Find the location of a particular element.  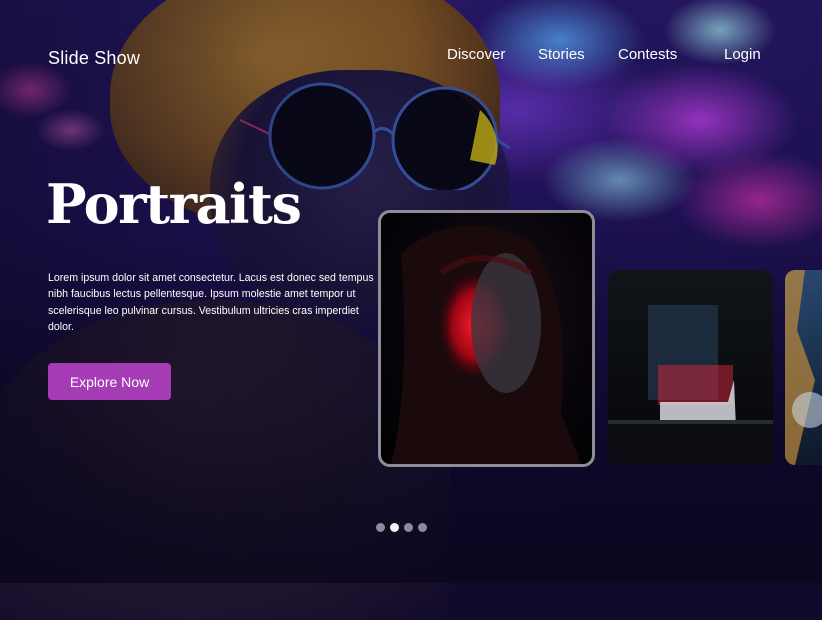

explore-now-button: Explore Now is located at coordinates (109, 381).